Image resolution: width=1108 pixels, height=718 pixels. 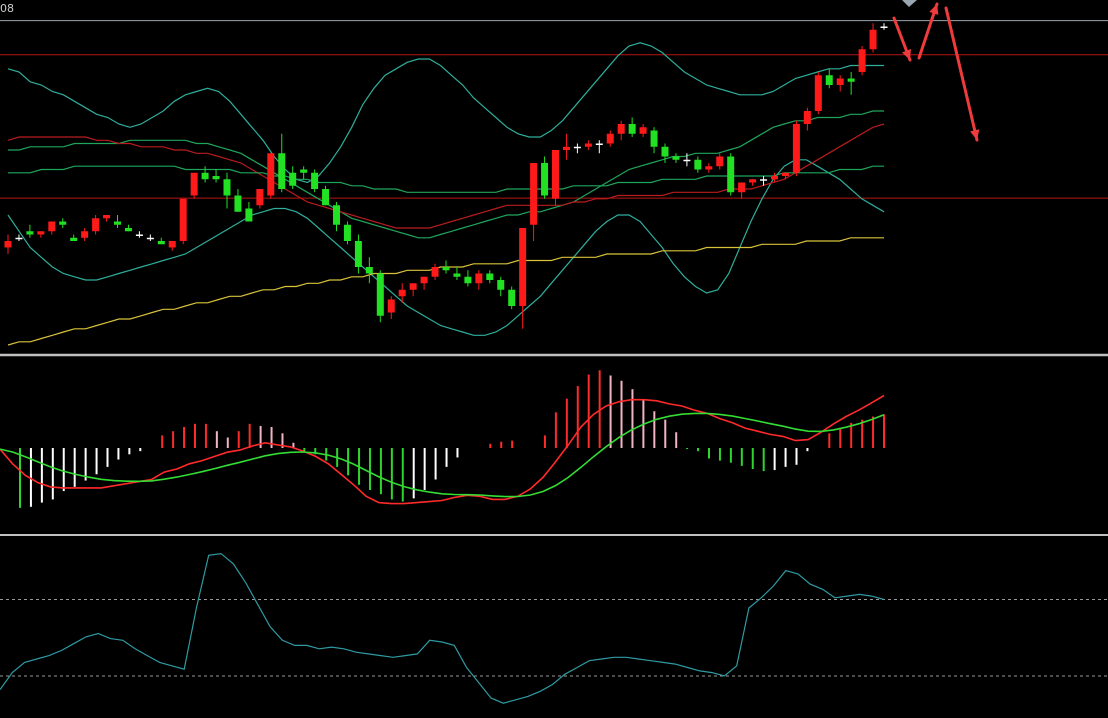 What do you see at coordinates (934, 9) in the screenshot?
I see `annotation-arrow-up-head` at bounding box center [934, 9].